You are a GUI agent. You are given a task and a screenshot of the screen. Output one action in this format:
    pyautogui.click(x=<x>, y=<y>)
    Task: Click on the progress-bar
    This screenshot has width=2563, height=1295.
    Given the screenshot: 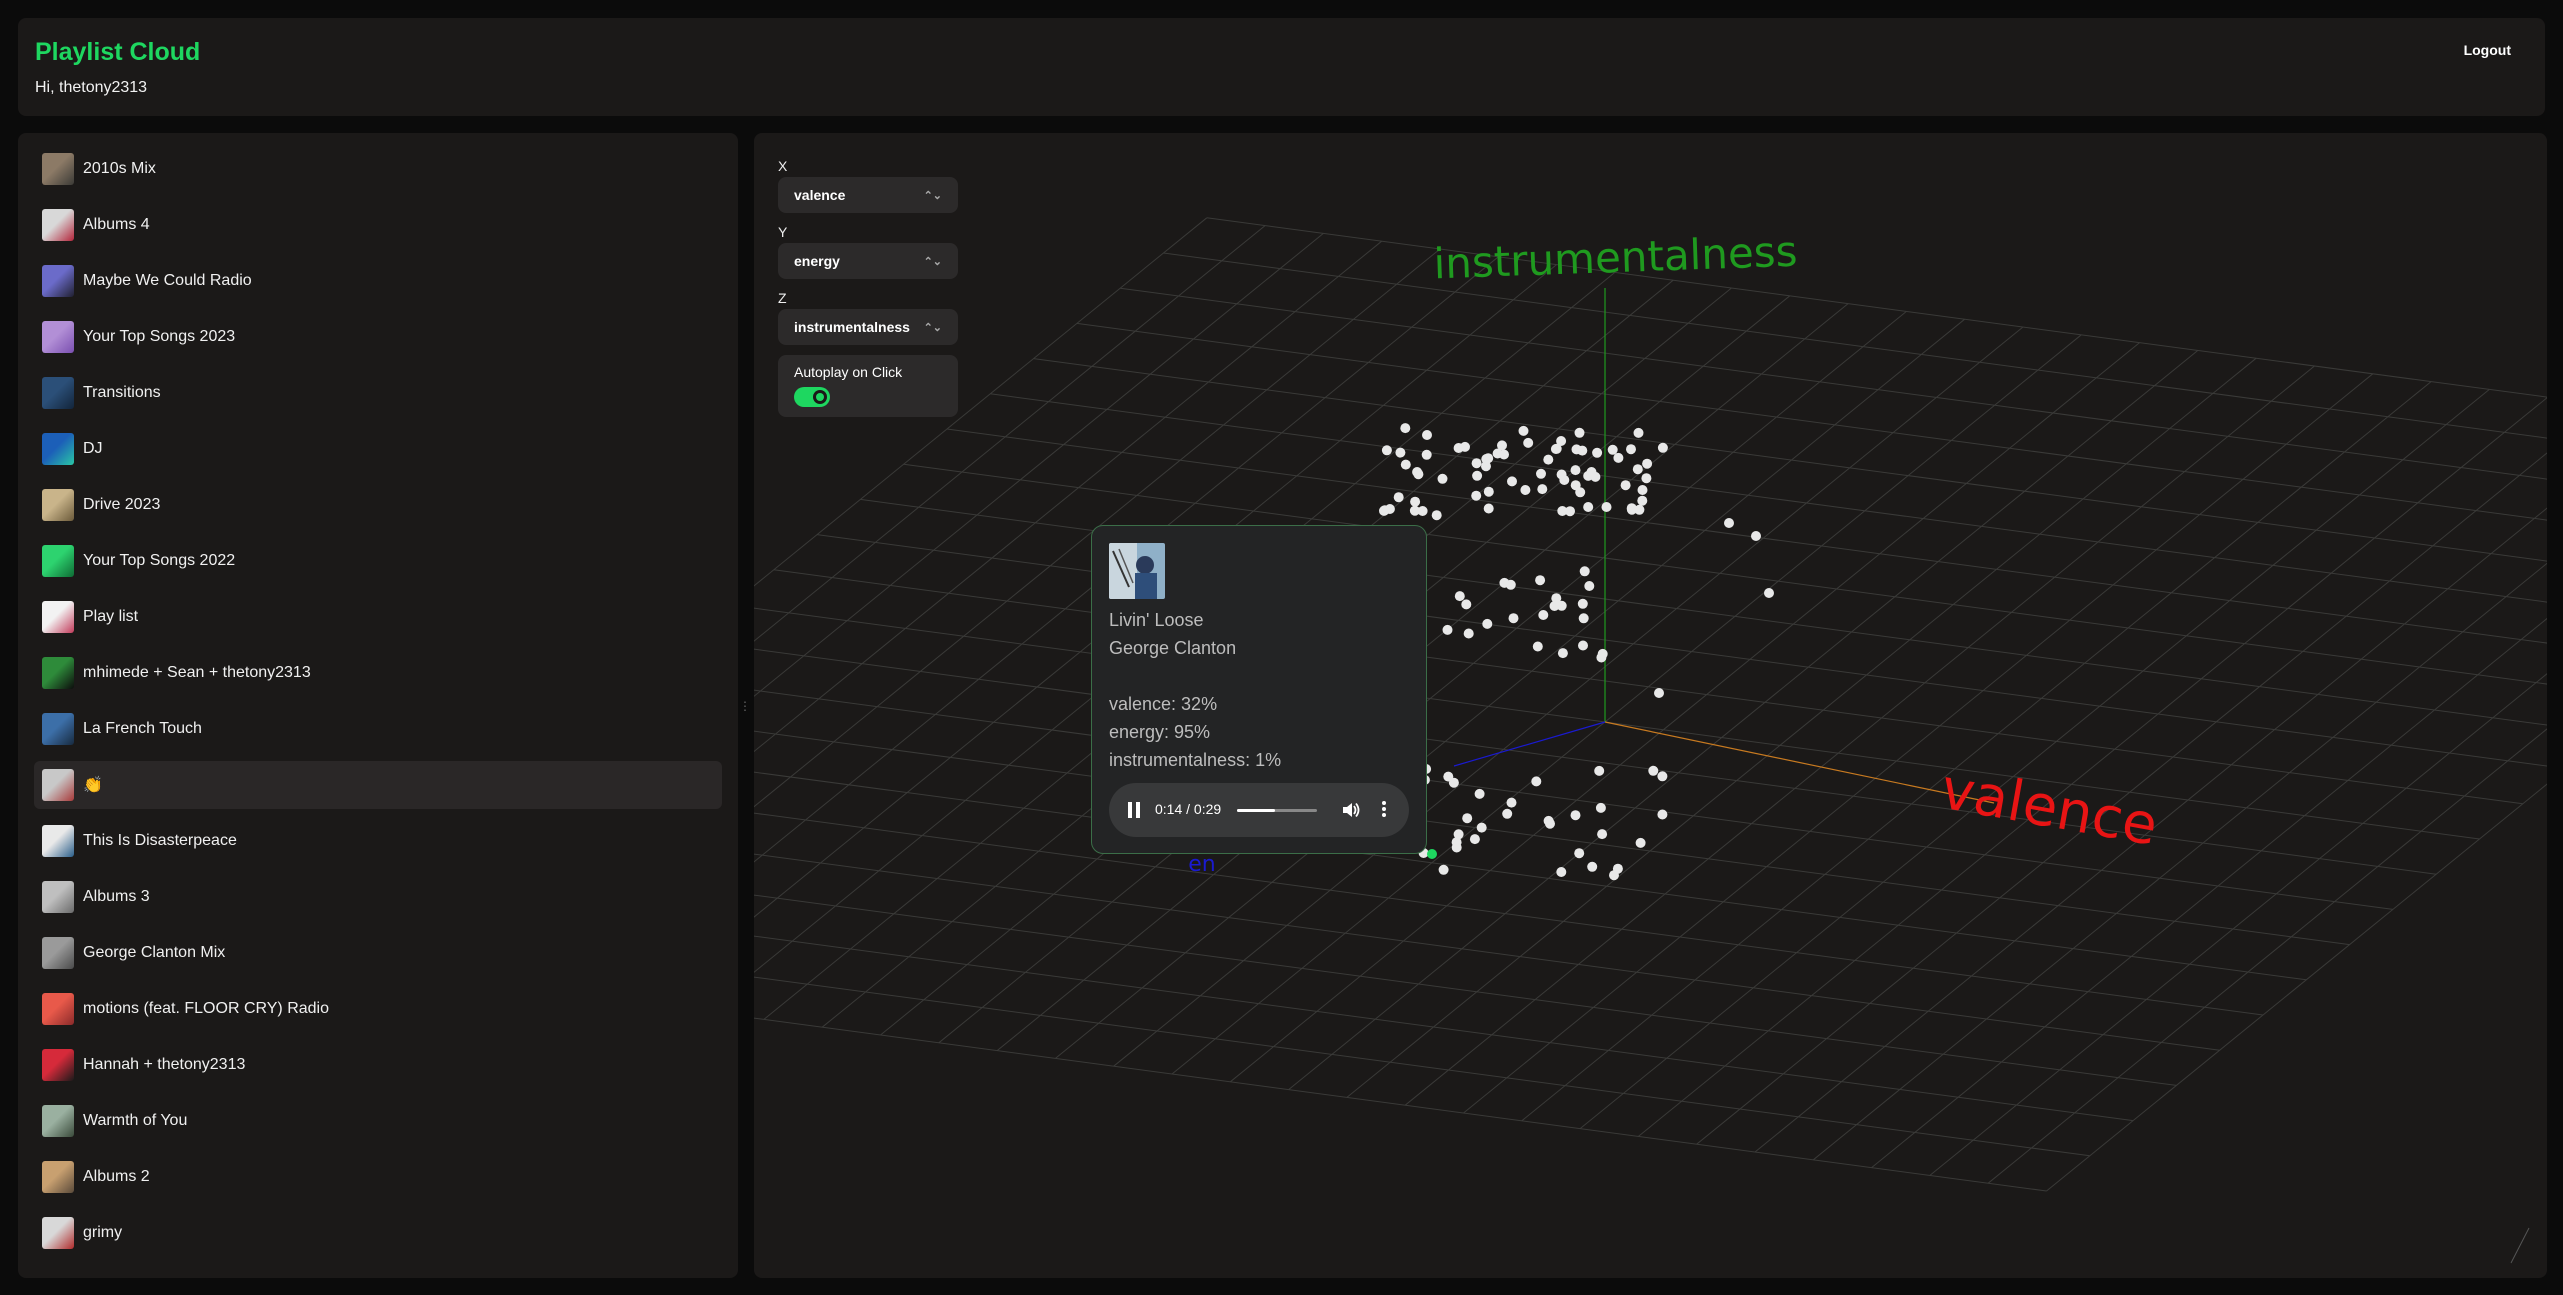 What is the action you would take?
    pyautogui.click(x=1277, y=810)
    